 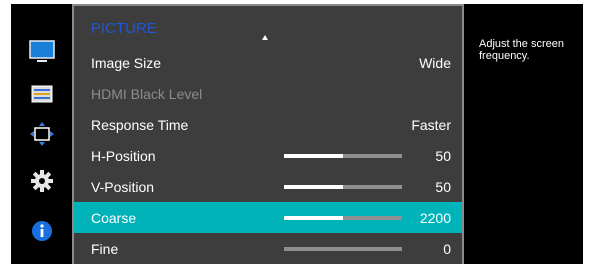 I want to click on menu-item-label: Image Size, so click(x=126, y=63).